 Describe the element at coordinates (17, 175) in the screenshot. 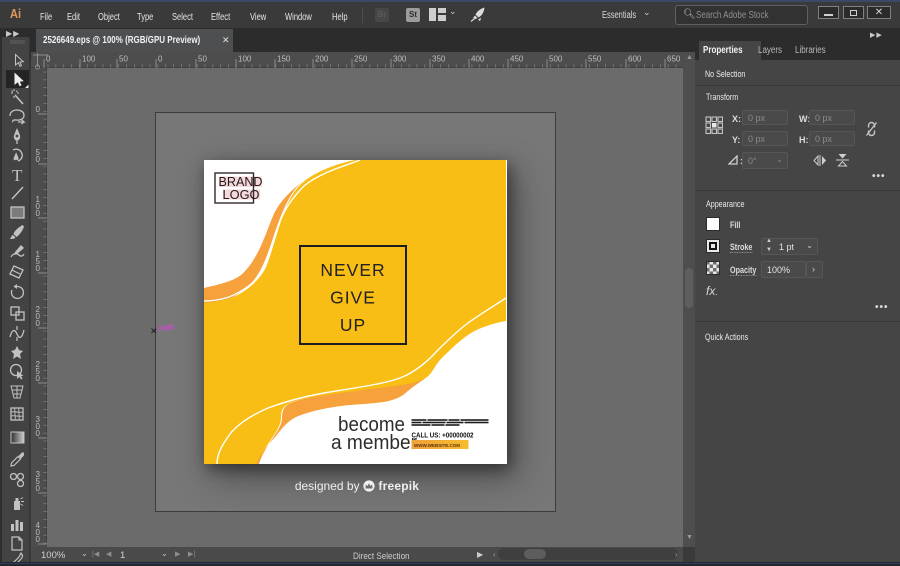

I see `svg-text: T` at that location.